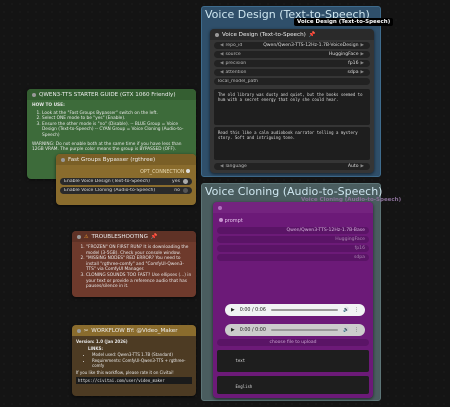 The height and width of the screenshot is (407, 450). What do you see at coordinates (134, 330) in the screenshot?
I see `workflow-title: WORKFLOW BY: @Video_Maker` at bounding box center [134, 330].